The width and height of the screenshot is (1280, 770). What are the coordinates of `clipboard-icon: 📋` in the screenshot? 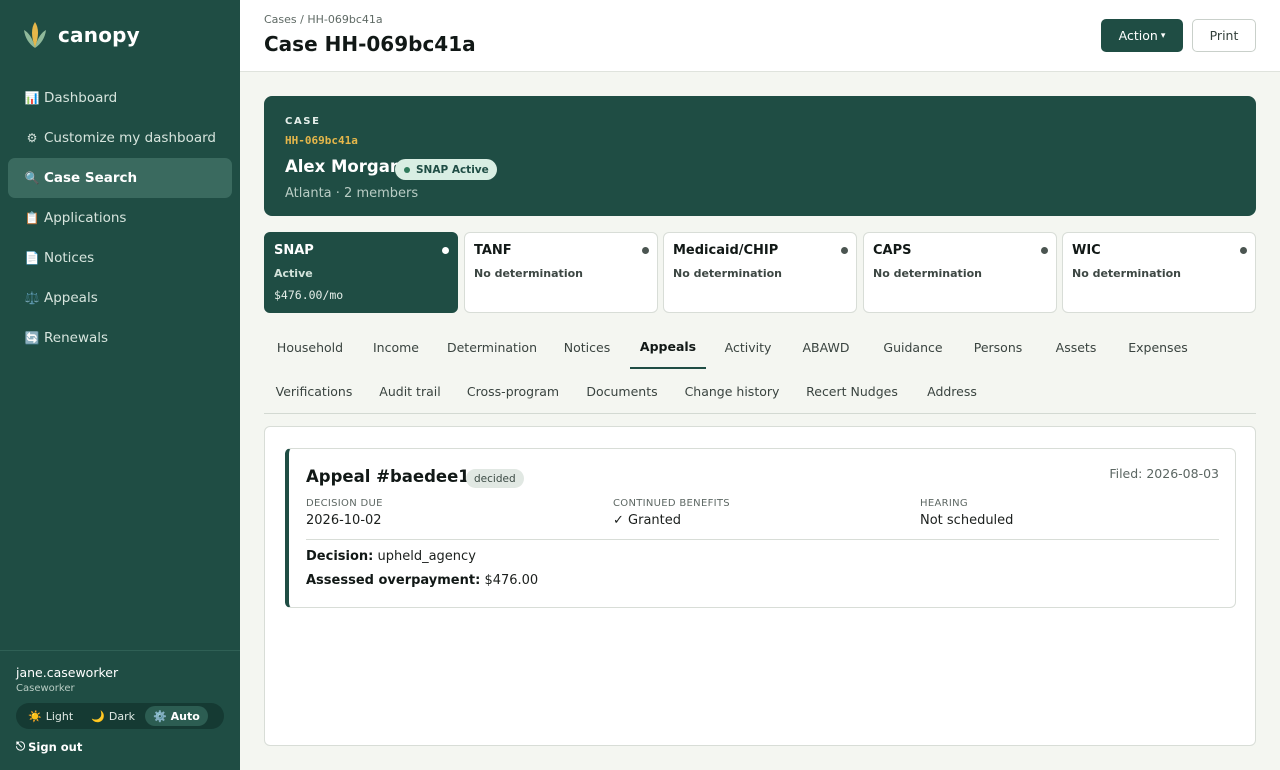 It's located at (32, 218).